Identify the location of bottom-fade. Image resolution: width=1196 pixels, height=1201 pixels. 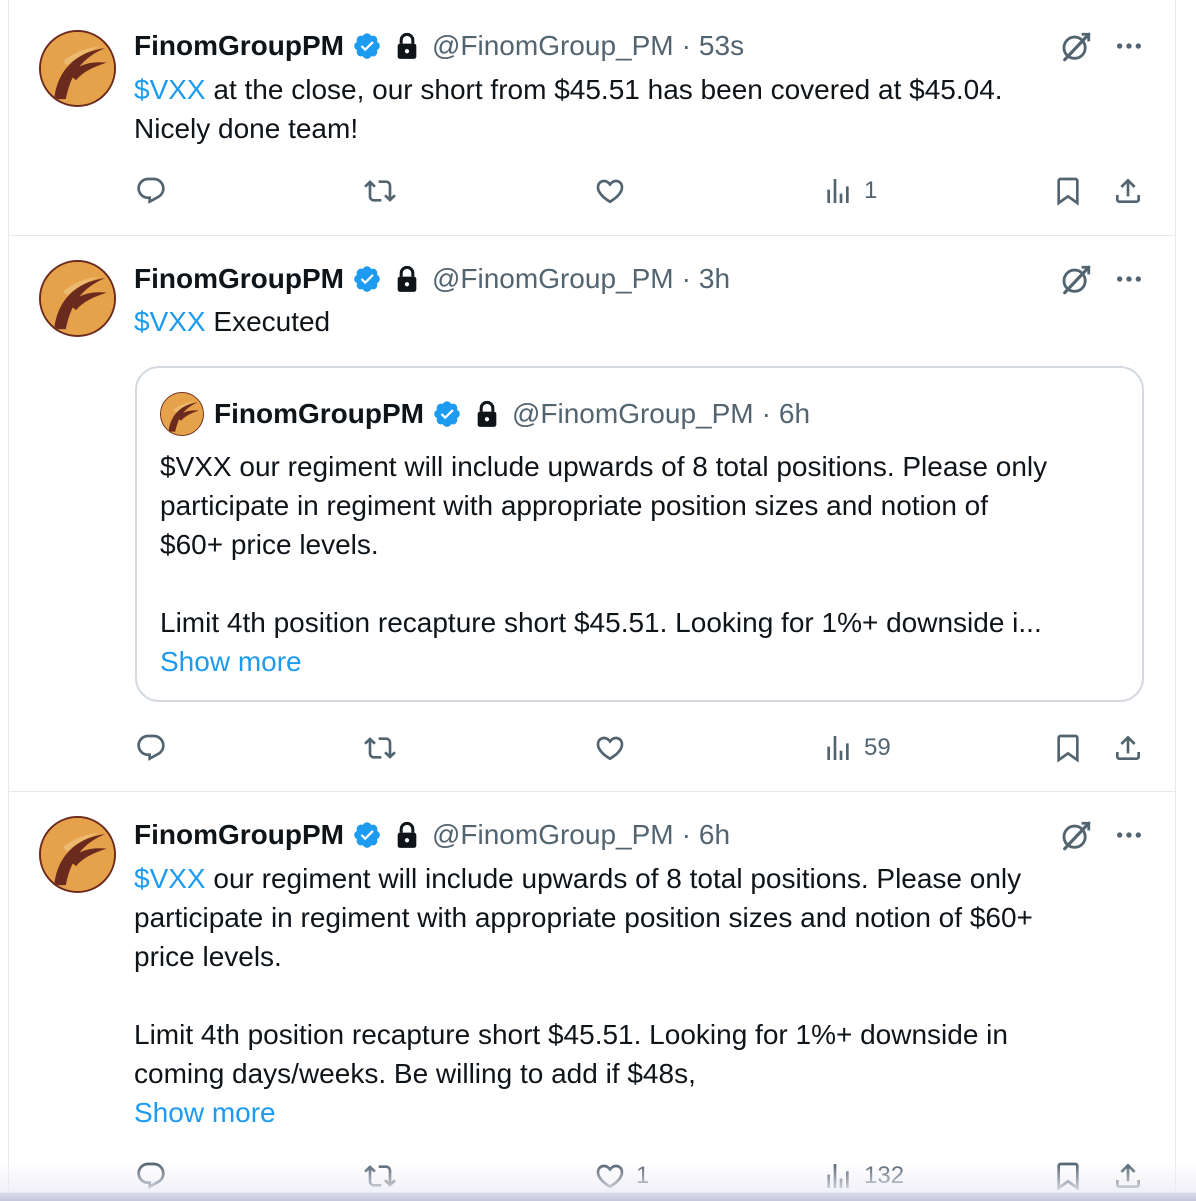
(598, 1178).